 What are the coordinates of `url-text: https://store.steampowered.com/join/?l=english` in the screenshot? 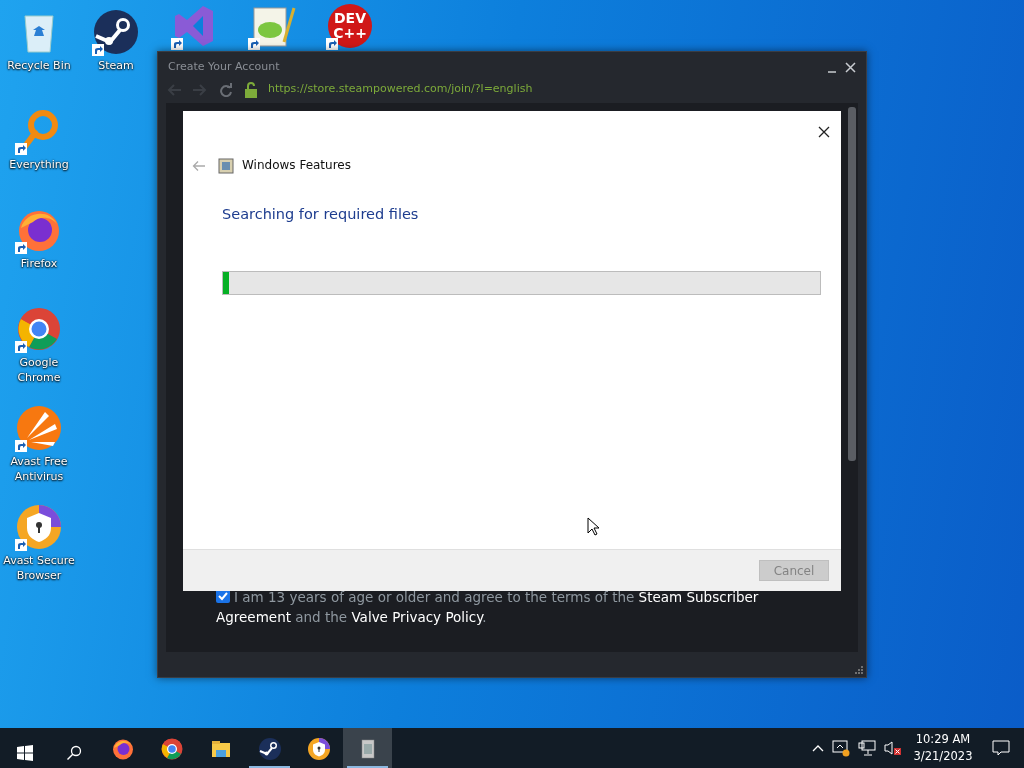 It's located at (400, 89).